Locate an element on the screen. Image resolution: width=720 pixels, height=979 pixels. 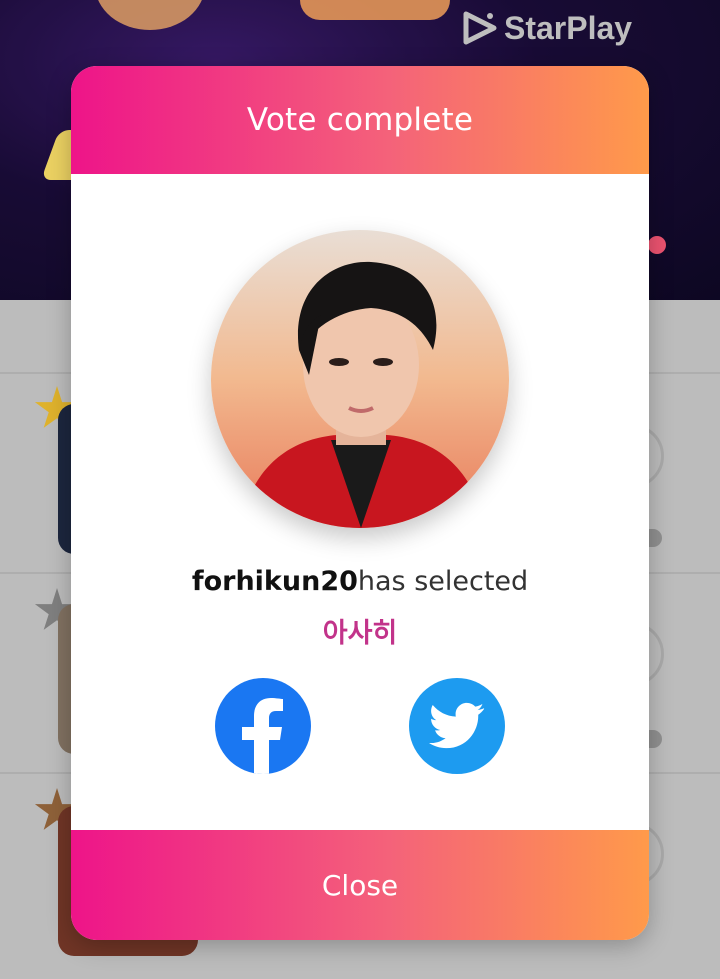
facebook-share-button is located at coordinates (263, 726).